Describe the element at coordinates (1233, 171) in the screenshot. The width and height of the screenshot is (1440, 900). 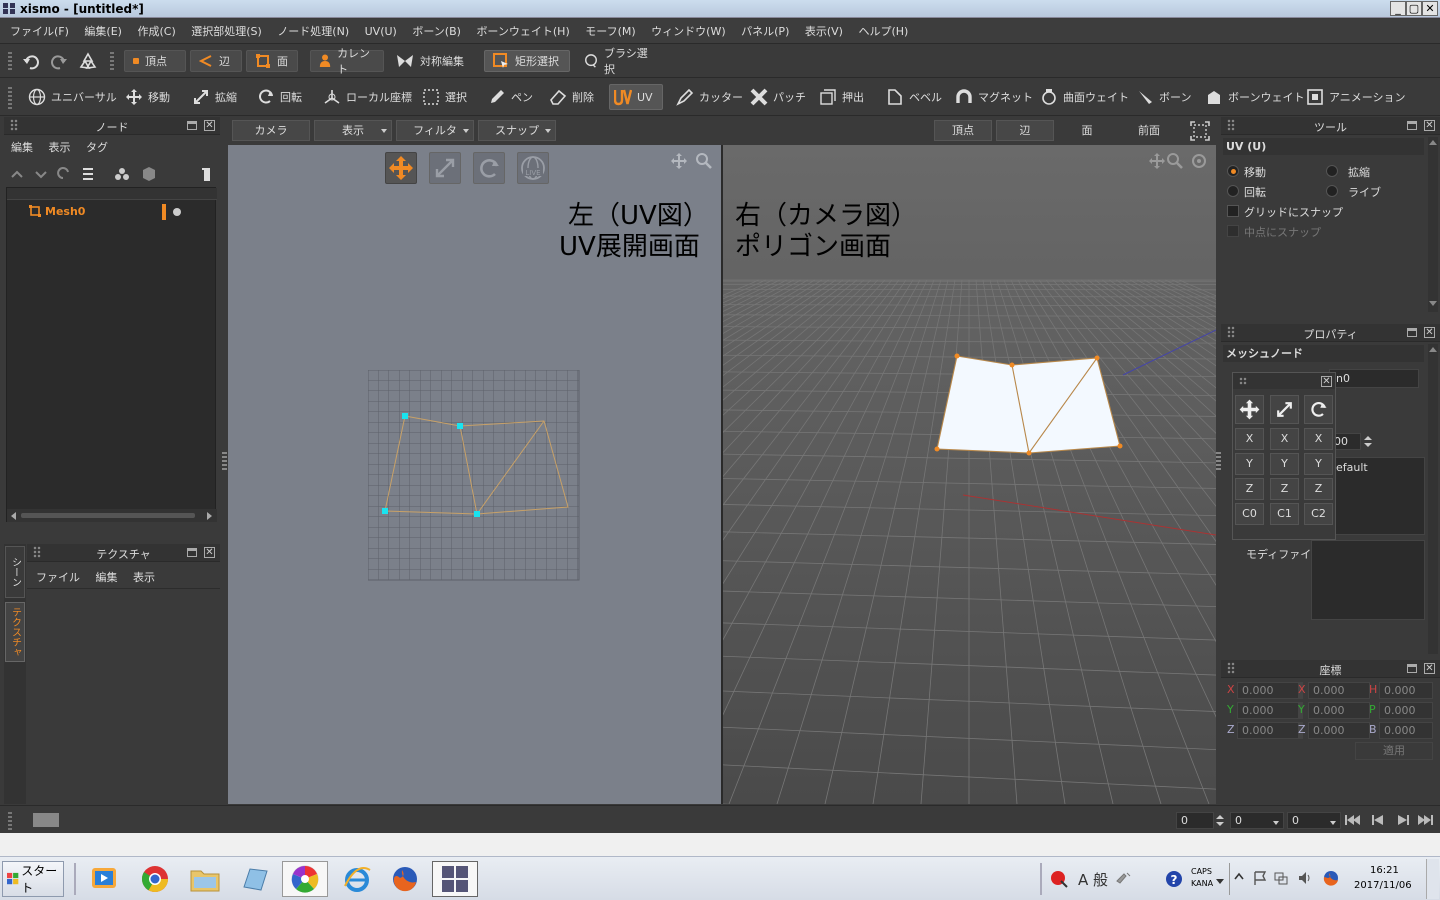
I see `radio-move` at that location.